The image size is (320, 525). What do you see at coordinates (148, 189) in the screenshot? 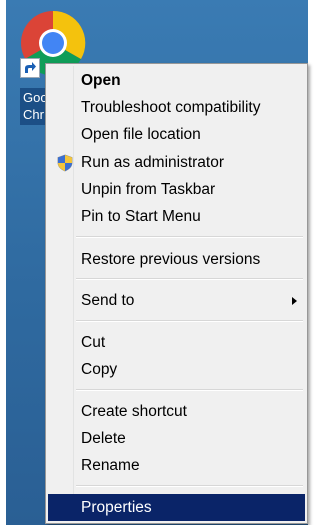
I see `menu-item-label: Unpin from Taskbar` at bounding box center [148, 189].